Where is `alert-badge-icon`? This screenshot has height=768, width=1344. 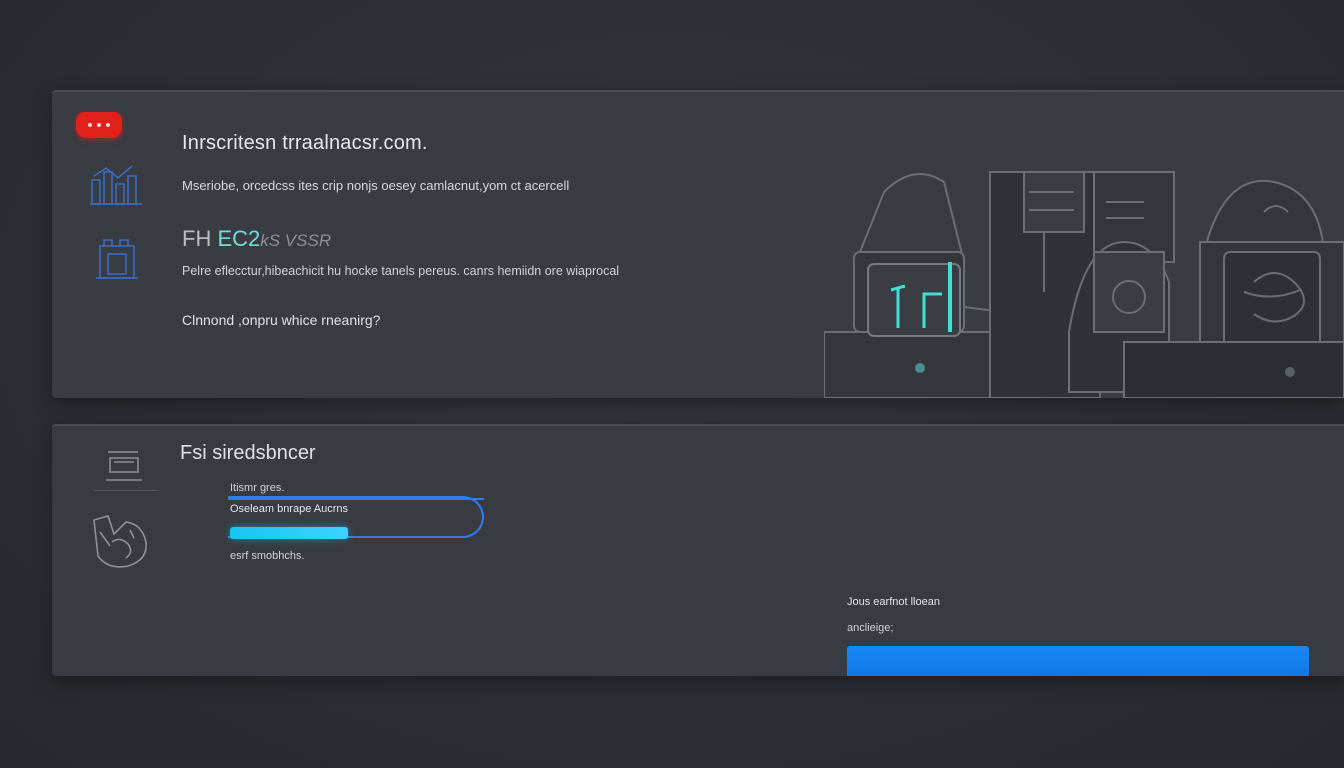 alert-badge-icon is located at coordinates (99, 125).